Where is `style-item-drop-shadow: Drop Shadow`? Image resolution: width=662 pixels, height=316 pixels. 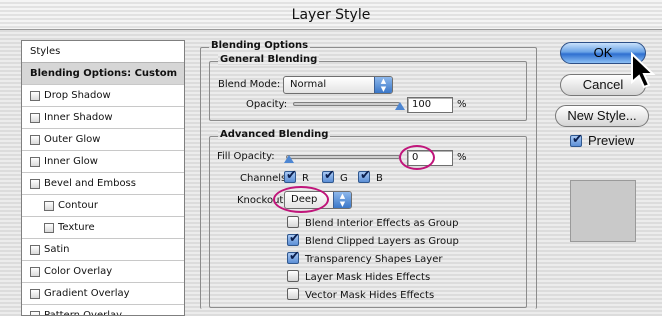 style-item-drop-shadow: Drop Shadow is located at coordinates (103, 96).